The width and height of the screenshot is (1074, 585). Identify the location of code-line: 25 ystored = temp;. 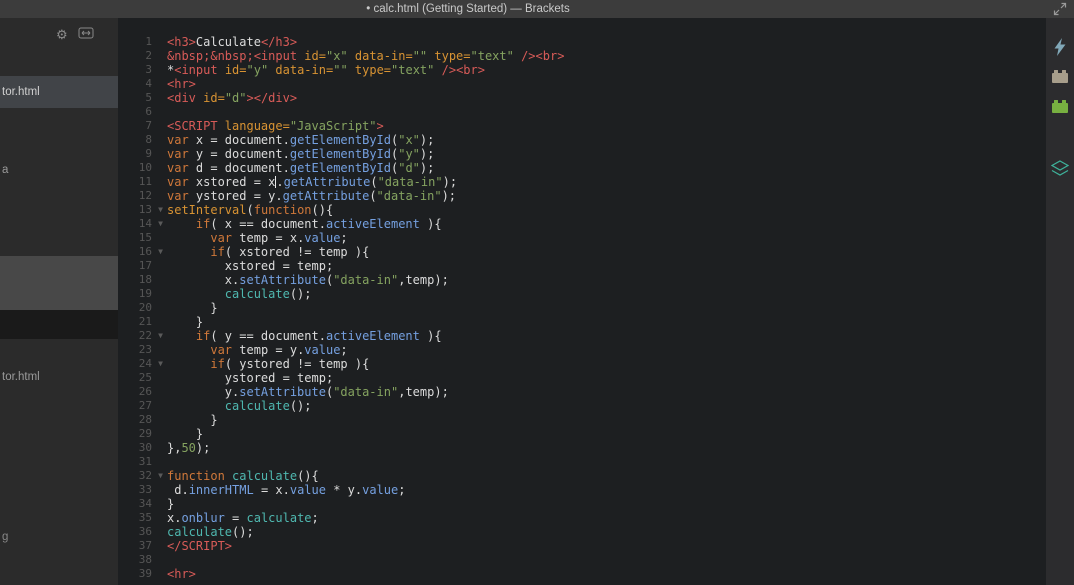
(582, 378).